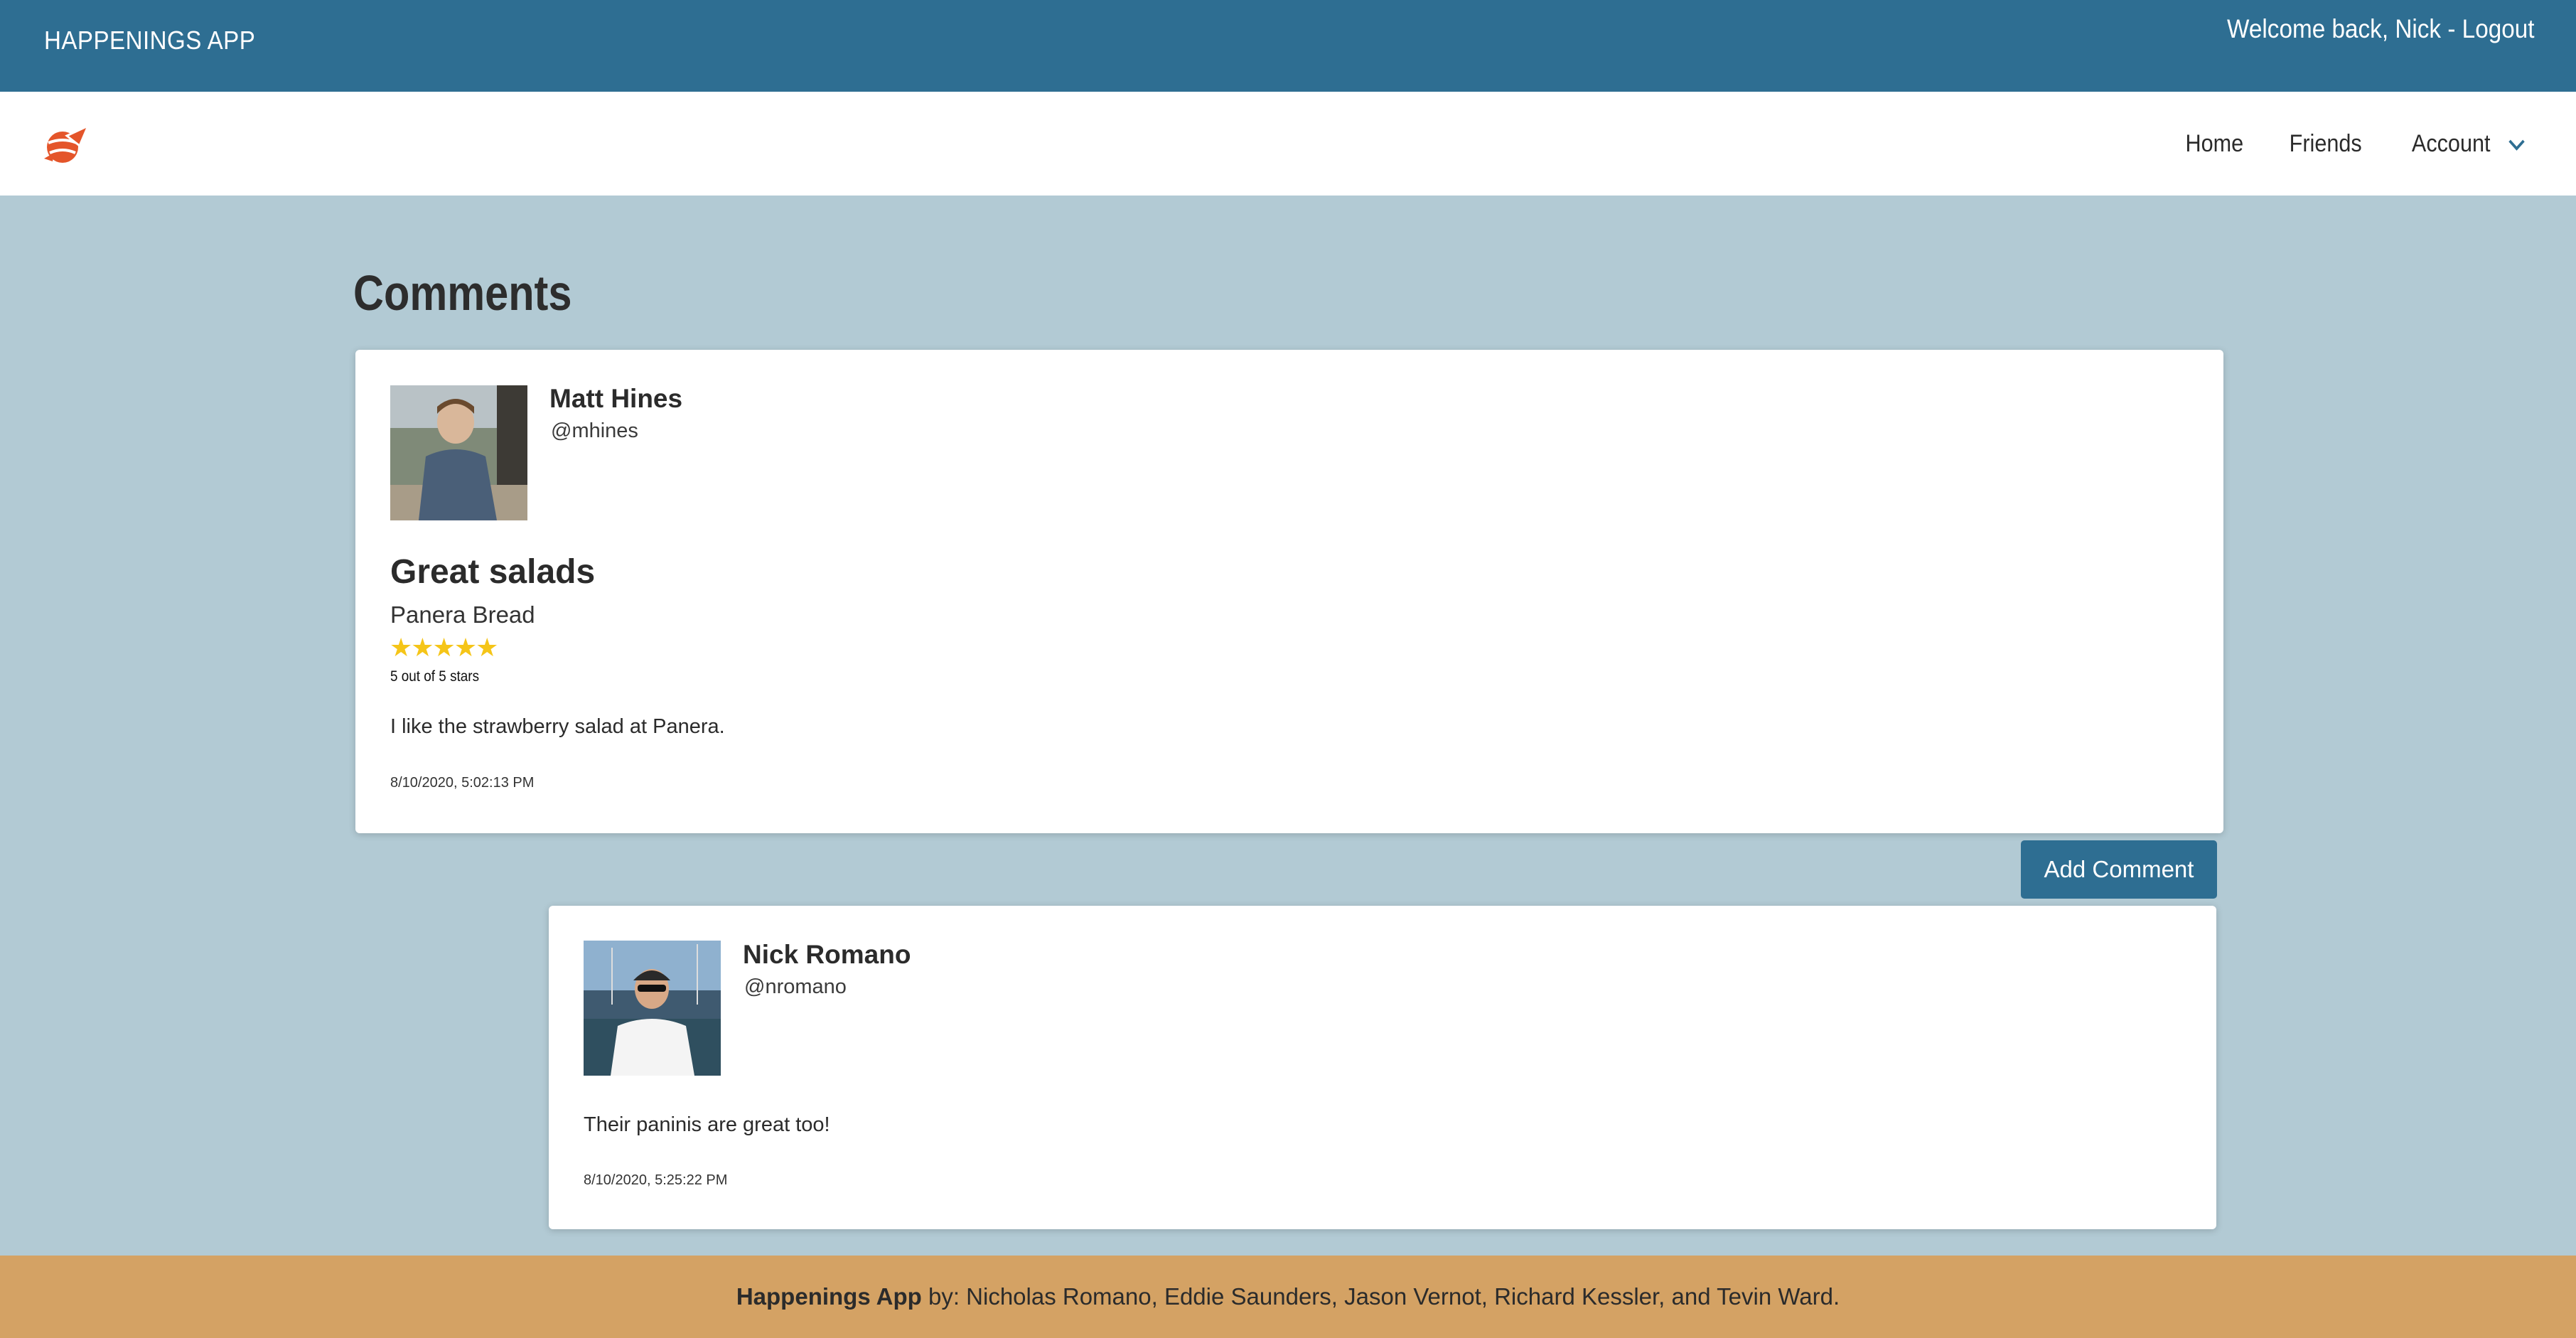  I want to click on navbar: Home Friends Account, so click(1288, 144).